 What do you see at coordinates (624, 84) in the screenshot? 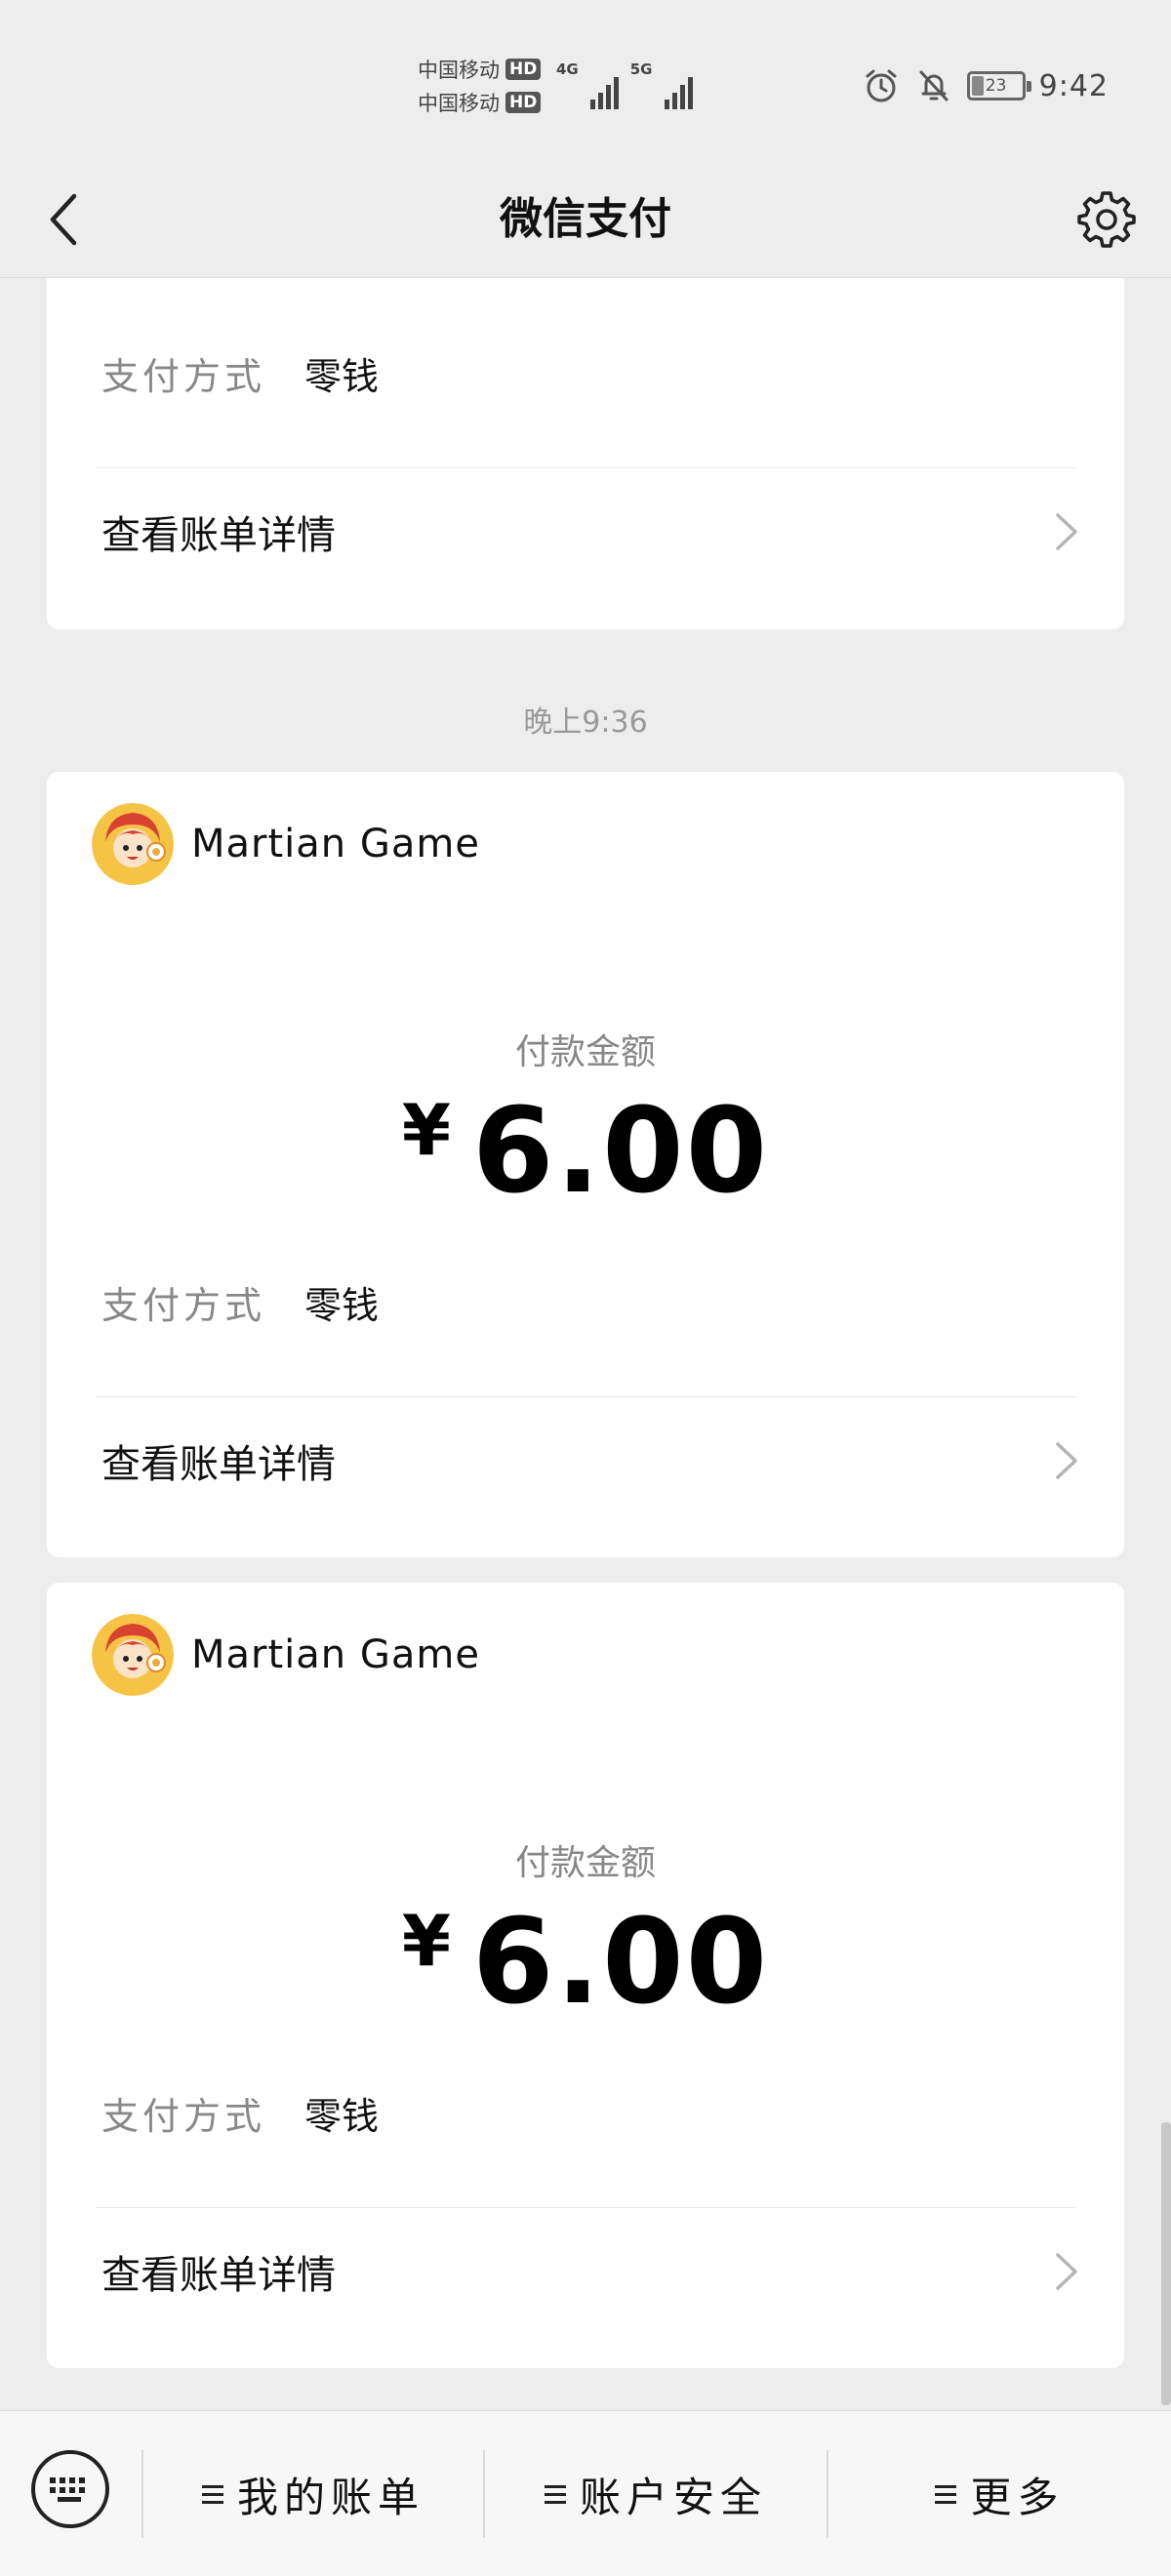
I see `network-indicators: 4G 5G` at bounding box center [624, 84].